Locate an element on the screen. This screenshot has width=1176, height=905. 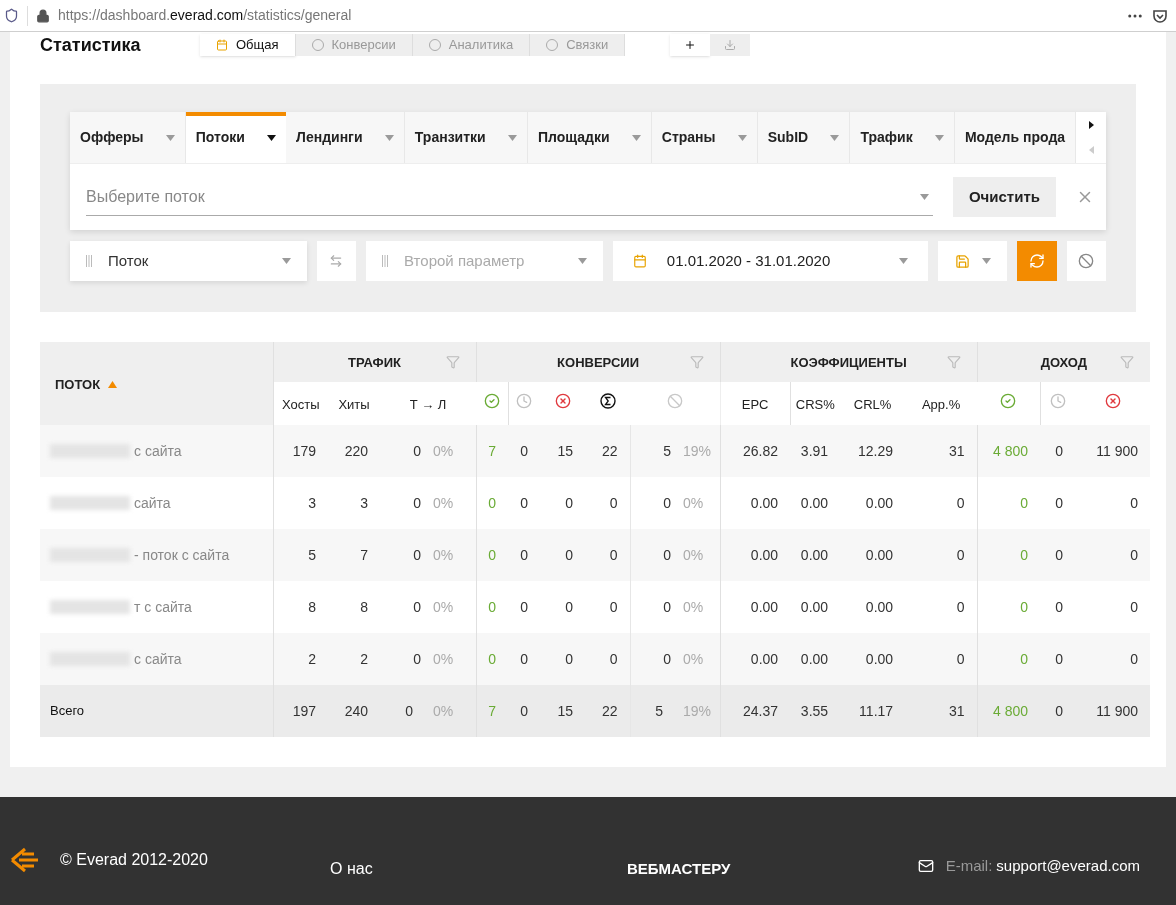
column-header: CRS% is located at coordinates (815, 404).